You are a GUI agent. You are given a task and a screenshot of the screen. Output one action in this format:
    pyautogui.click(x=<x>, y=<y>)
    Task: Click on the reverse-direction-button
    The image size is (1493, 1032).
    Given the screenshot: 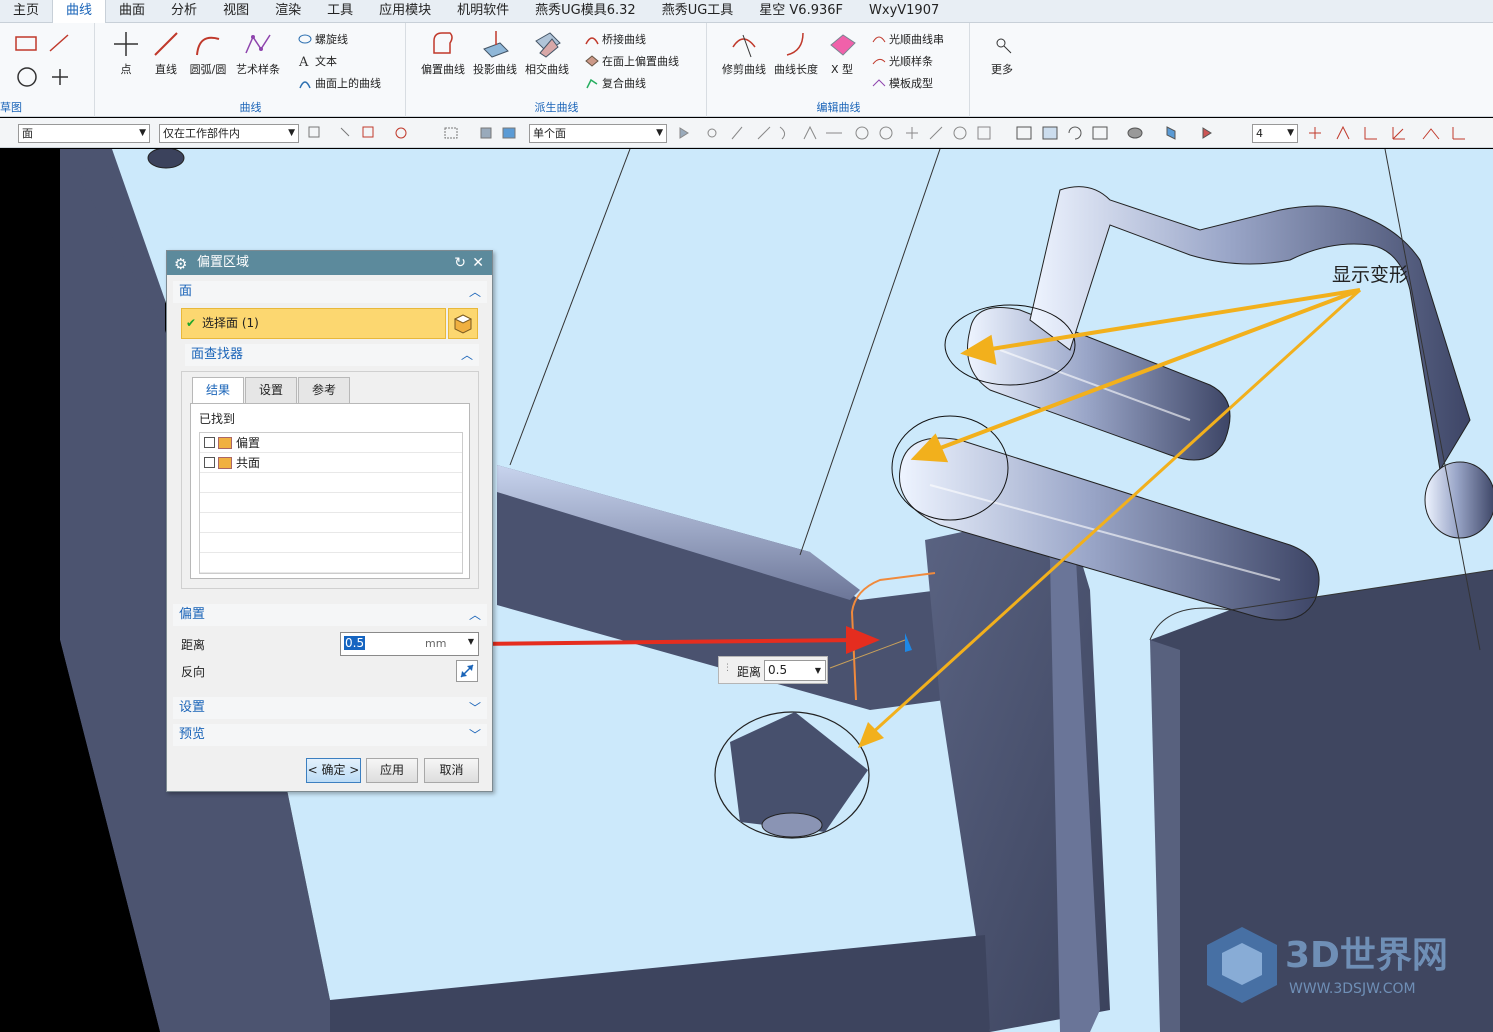 What is the action you would take?
    pyautogui.click(x=467, y=671)
    